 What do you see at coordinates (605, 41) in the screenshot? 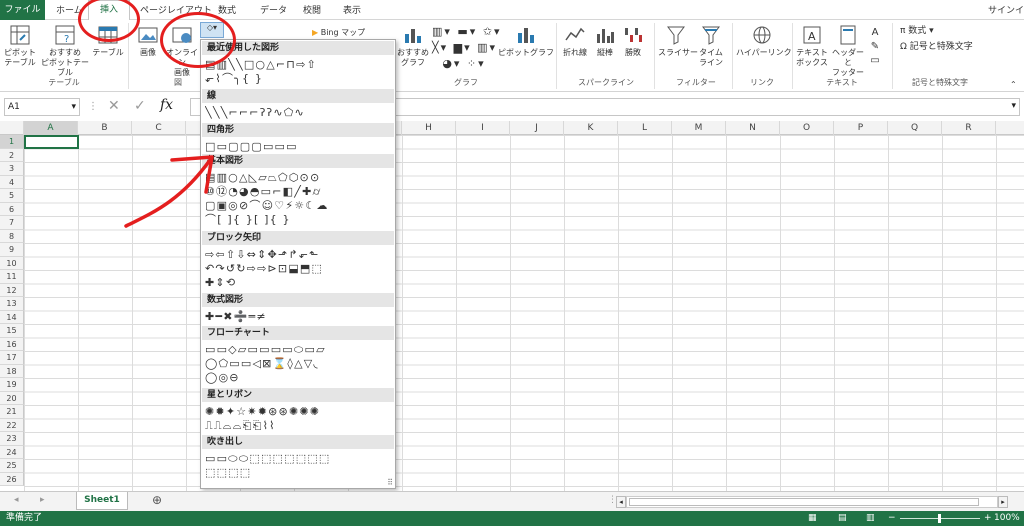
I see `sparkline-column-button: 縦棒` at bounding box center [605, 41].